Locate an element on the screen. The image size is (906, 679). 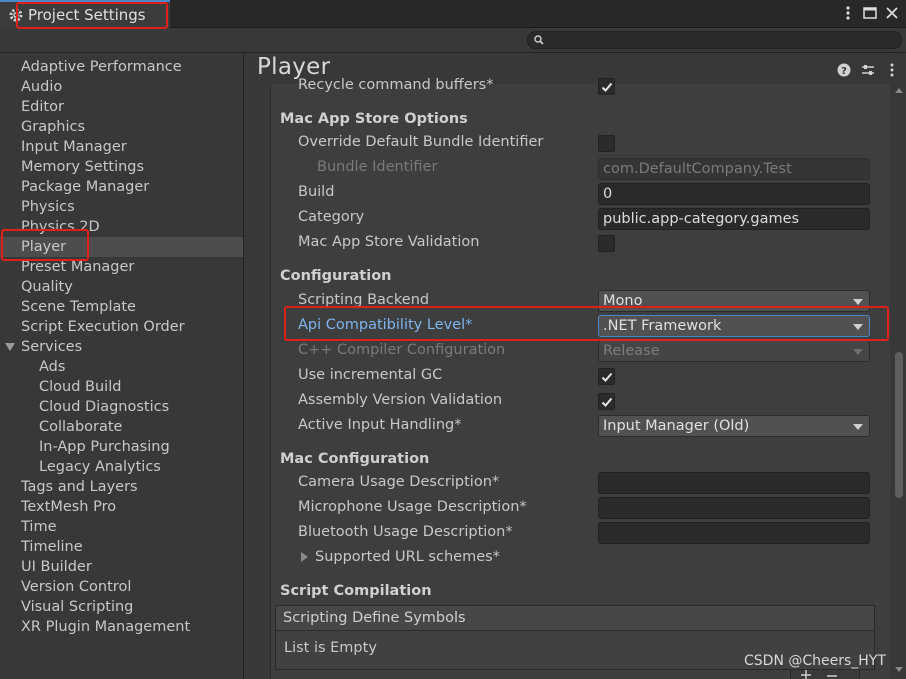
annotation-box-api-compat is located at coordinates (586, 323).